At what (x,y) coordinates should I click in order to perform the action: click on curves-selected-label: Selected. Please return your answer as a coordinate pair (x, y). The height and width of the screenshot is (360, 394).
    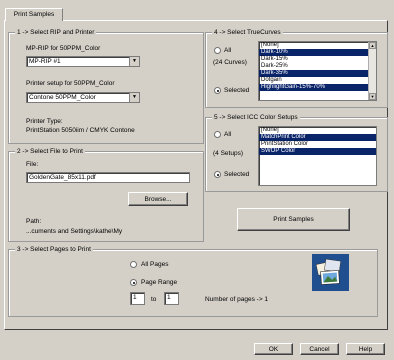
    Looking at the image, I should click on (237, 90).